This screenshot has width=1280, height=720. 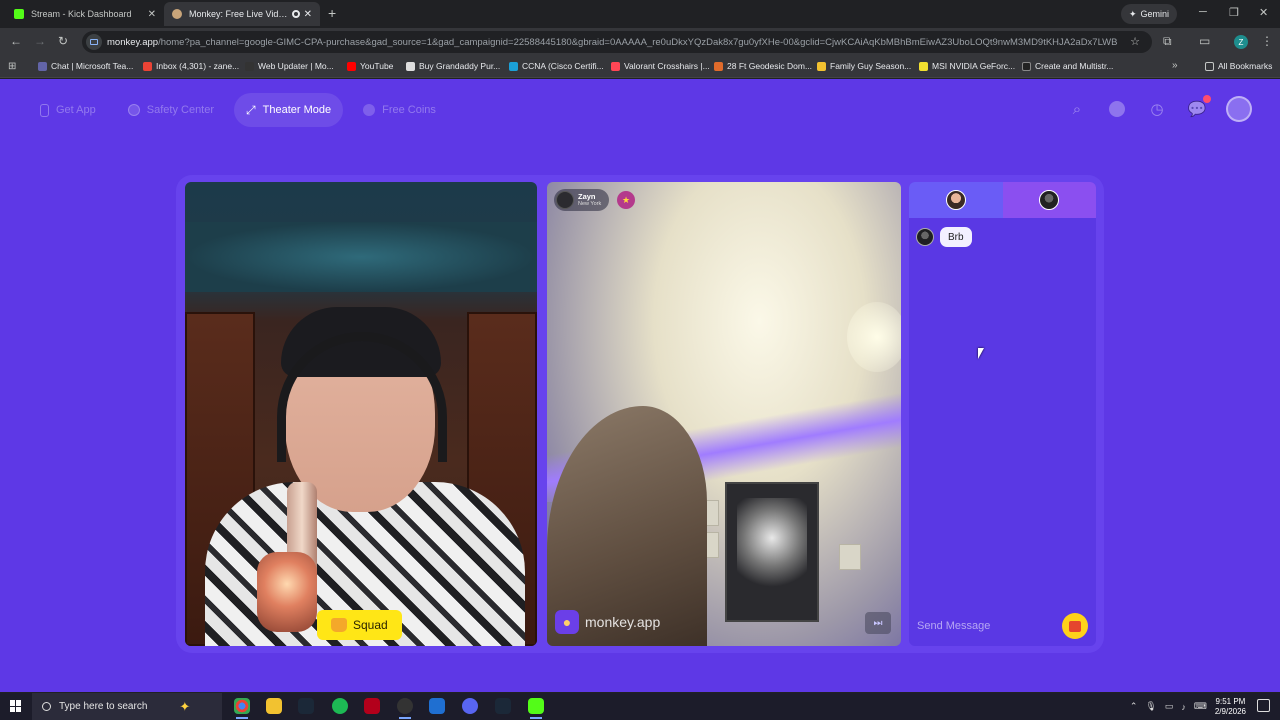 What do you see at coordinates (133, 110) in the screenshot?
I see `shield-icon` at bounding box center [133, 110].